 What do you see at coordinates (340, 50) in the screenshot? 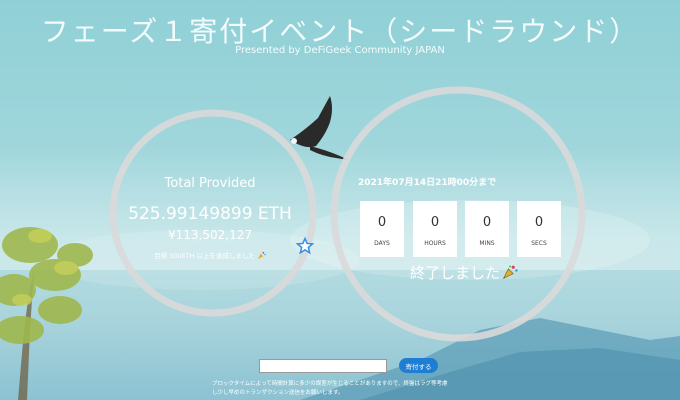
I see `page-subtitle: Presented by DeFiGeek Community JAPAN` at bounding box center [340, 50].